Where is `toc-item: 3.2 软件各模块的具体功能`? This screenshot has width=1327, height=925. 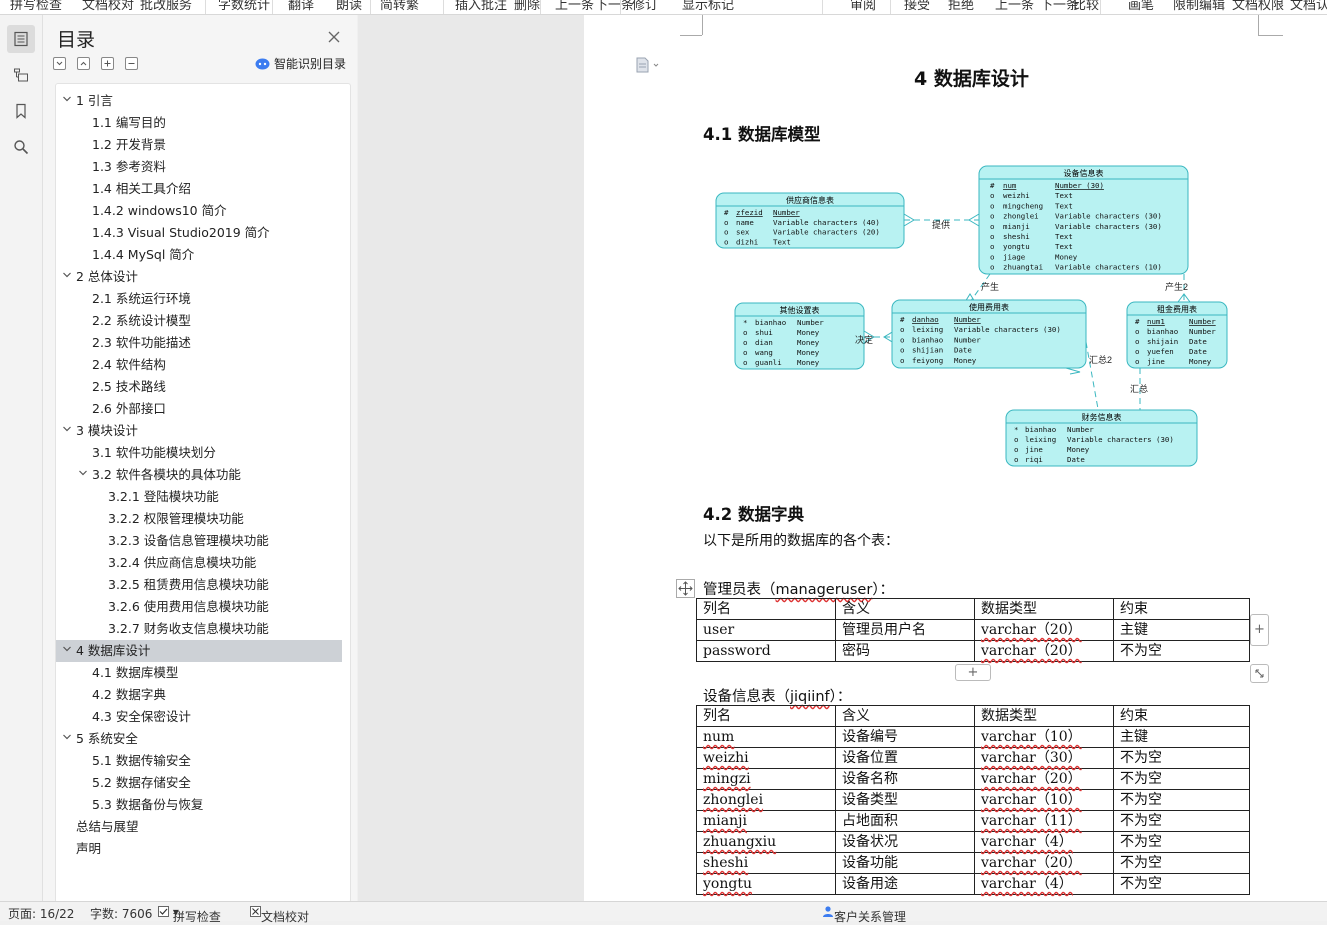 toc-item: 3.2 软件各模块的具体功能 is located at coordinates (203, 475).